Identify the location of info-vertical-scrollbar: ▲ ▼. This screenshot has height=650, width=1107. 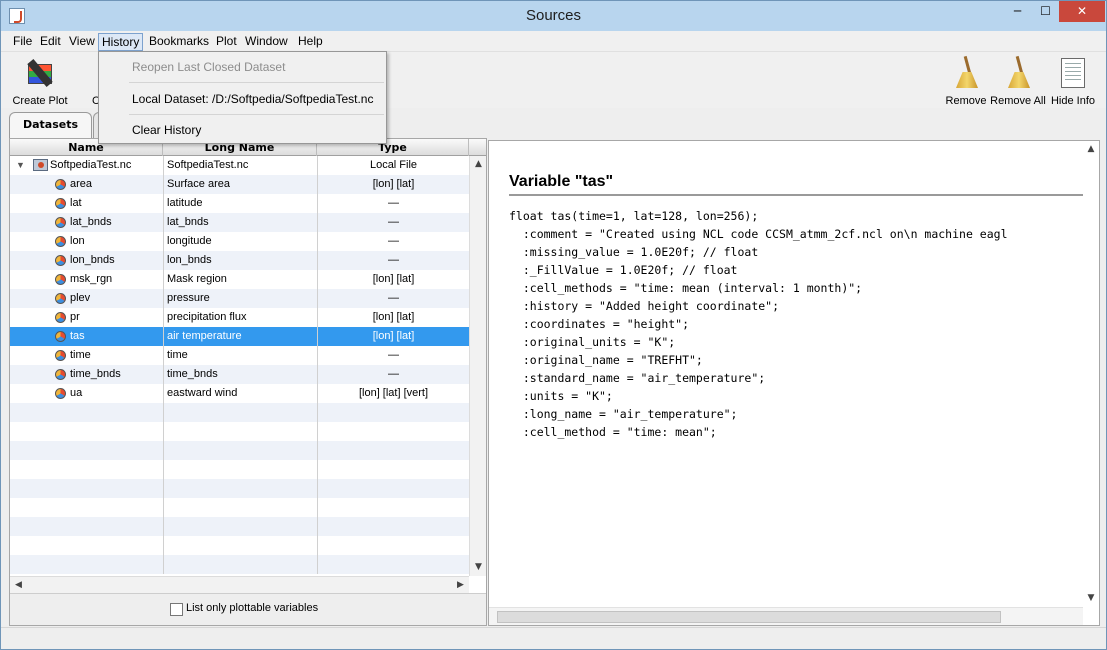
(1091, 374).